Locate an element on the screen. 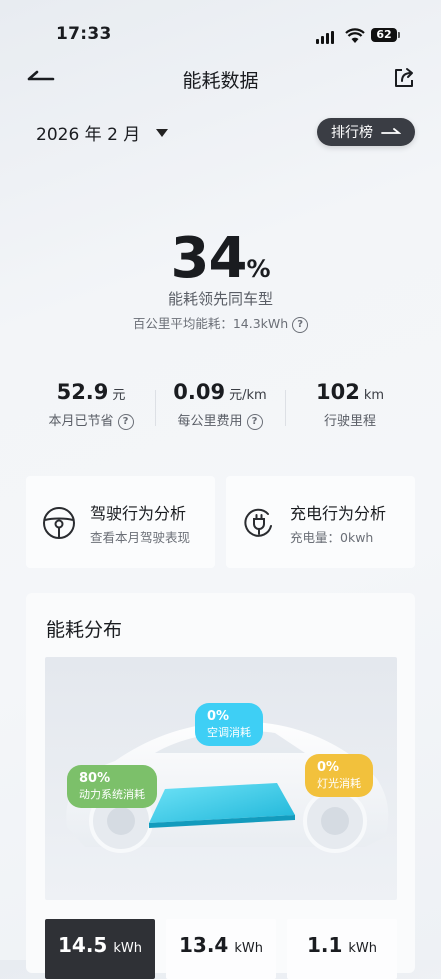 Image resolution: width=441 pixels, height=979 pixels. page-title: 能耗数据 is located at coordinates (220, 81).